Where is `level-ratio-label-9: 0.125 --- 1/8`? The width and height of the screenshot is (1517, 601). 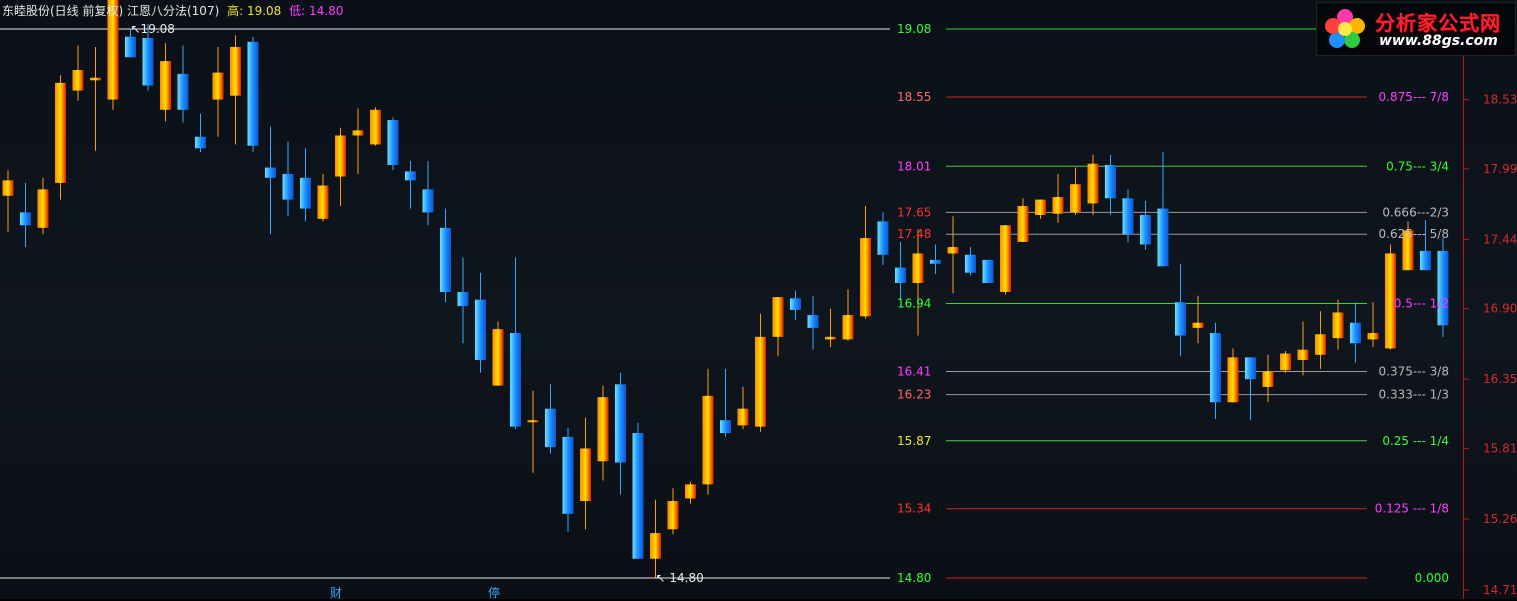
level-ratio-label-9: 0.125 --- 1/8 is located at coordinates (1412, 509).